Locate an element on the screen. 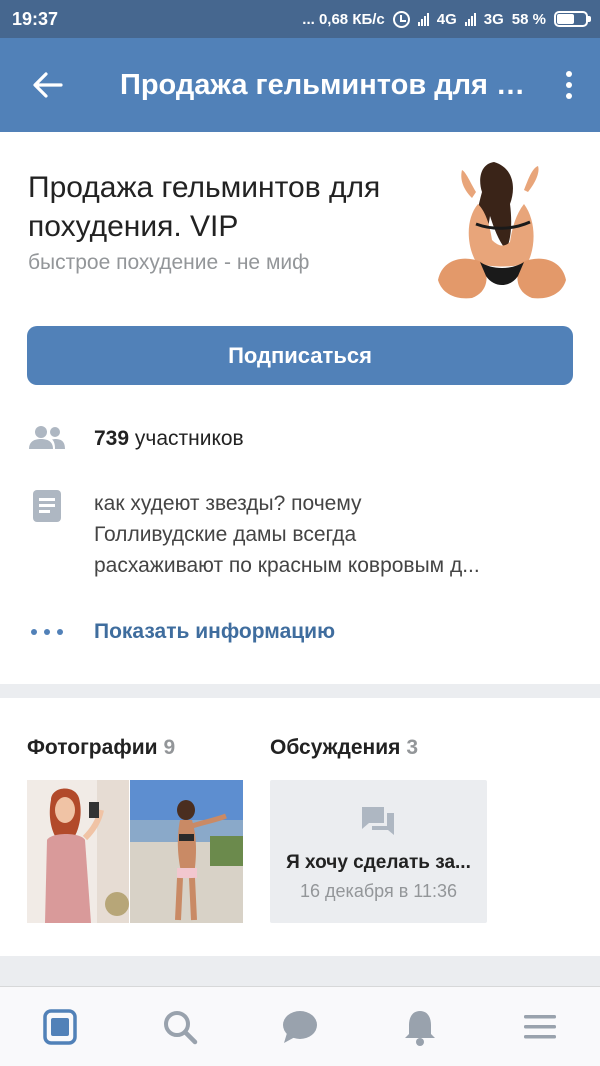 Image resolution: width=600 pixels, height=1066 pixels. photos-title: Фотографии is located at coordinates (92, 747).